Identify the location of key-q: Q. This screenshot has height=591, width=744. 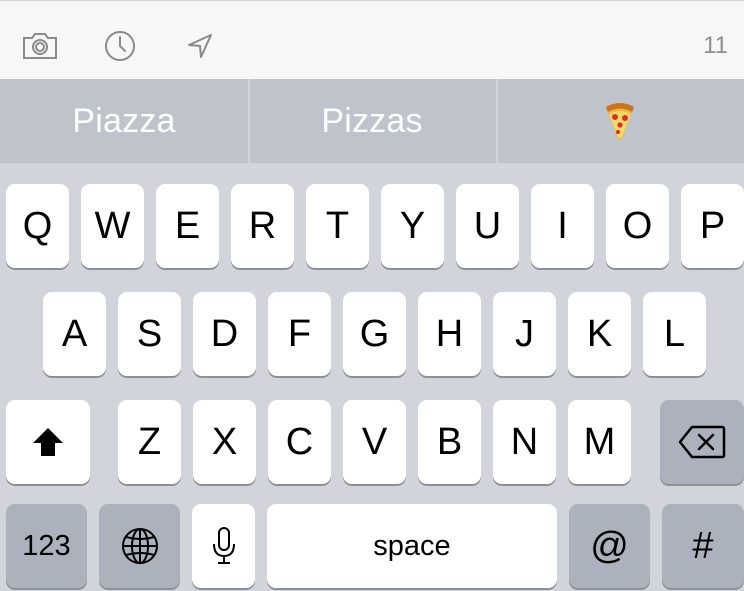
(37, 226).